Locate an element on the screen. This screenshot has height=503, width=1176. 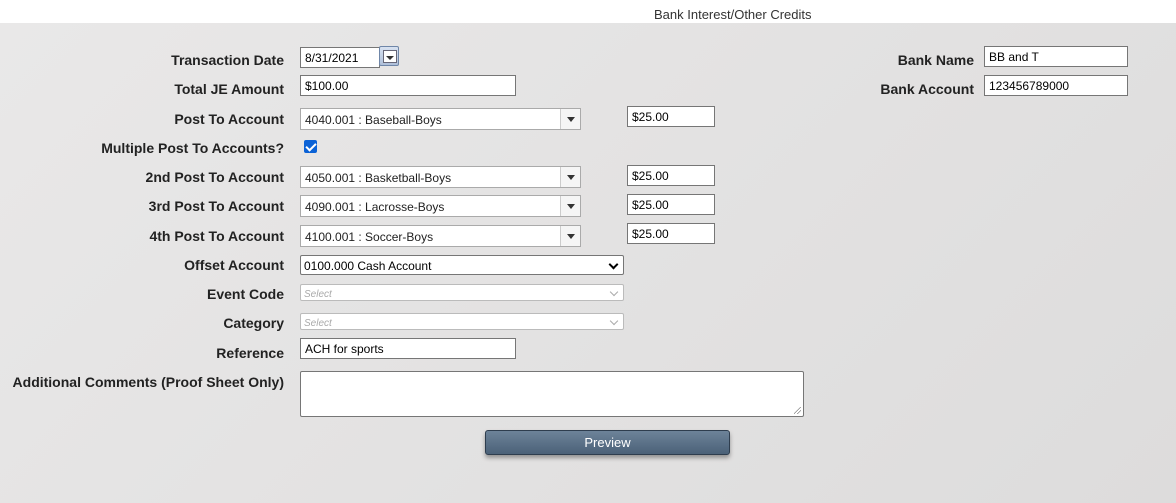
comments-textarea is located at coordinates (552, 394).